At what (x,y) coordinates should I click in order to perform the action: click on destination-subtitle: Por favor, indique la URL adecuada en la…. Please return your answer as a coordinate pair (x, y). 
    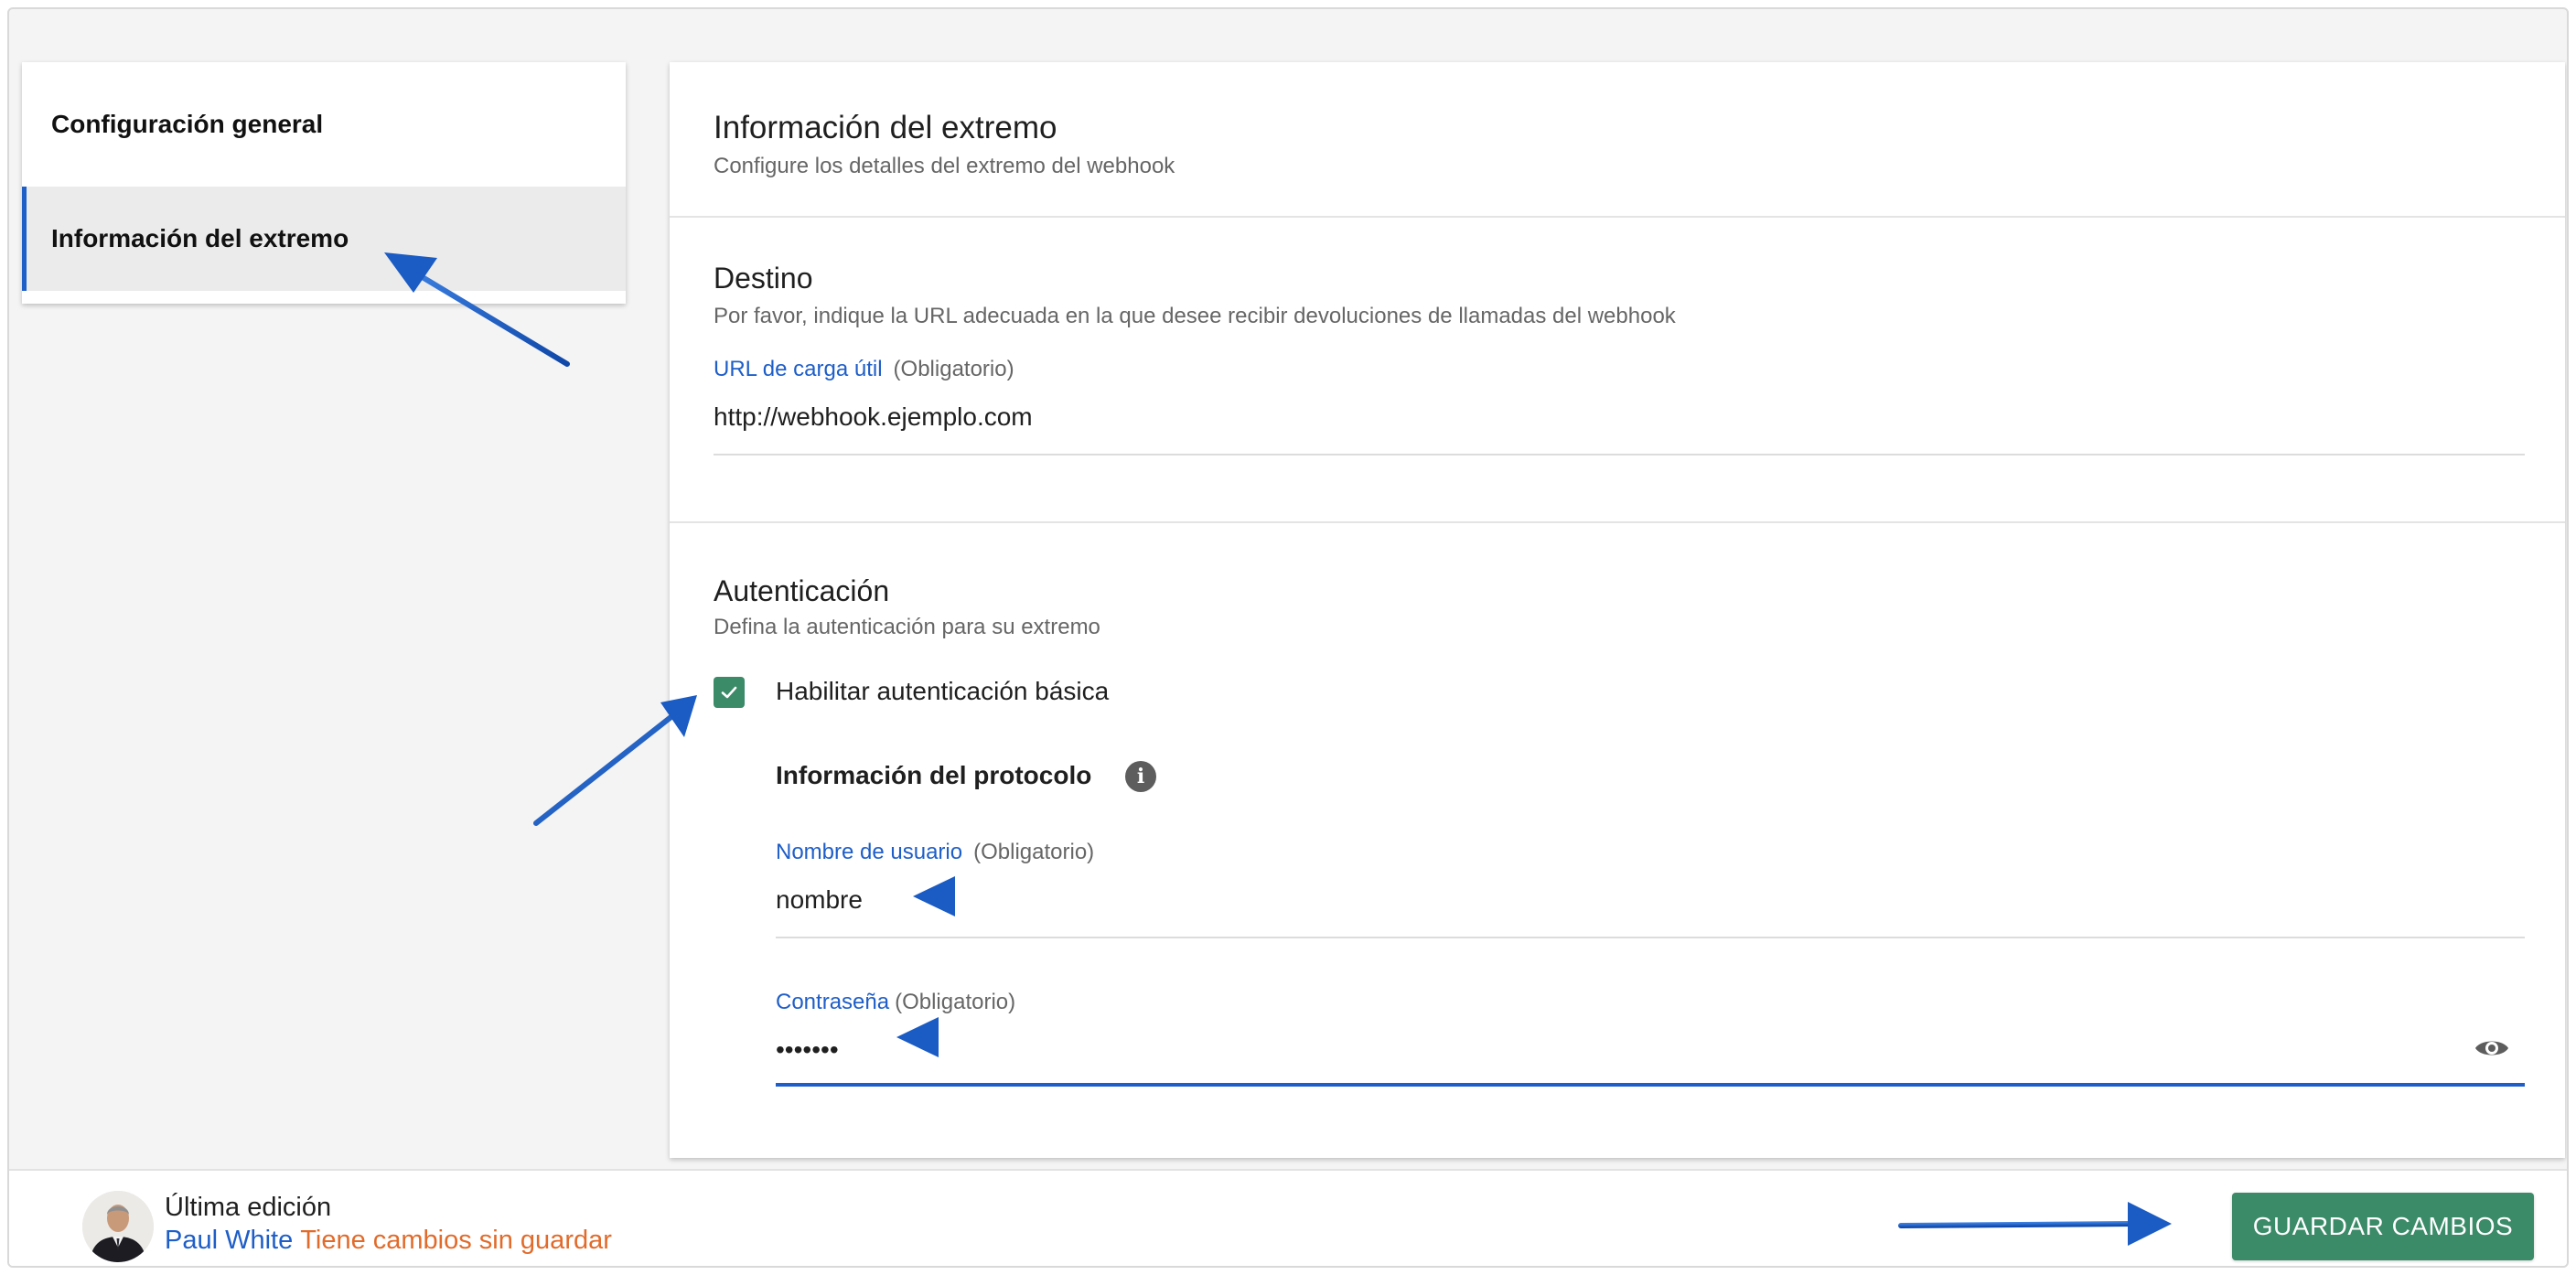
    Looking at the image, I should click on (1195, 316).